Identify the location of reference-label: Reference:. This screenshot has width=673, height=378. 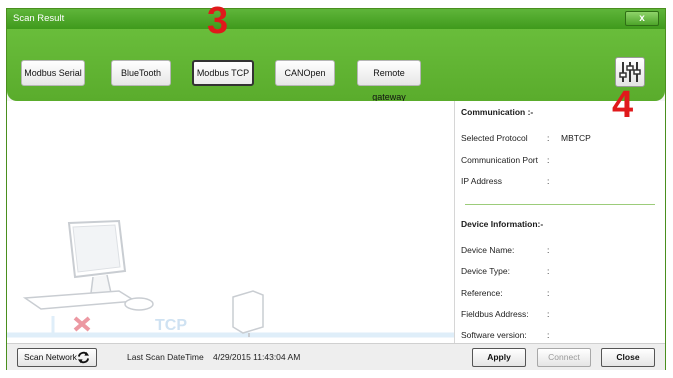
(482, 293).